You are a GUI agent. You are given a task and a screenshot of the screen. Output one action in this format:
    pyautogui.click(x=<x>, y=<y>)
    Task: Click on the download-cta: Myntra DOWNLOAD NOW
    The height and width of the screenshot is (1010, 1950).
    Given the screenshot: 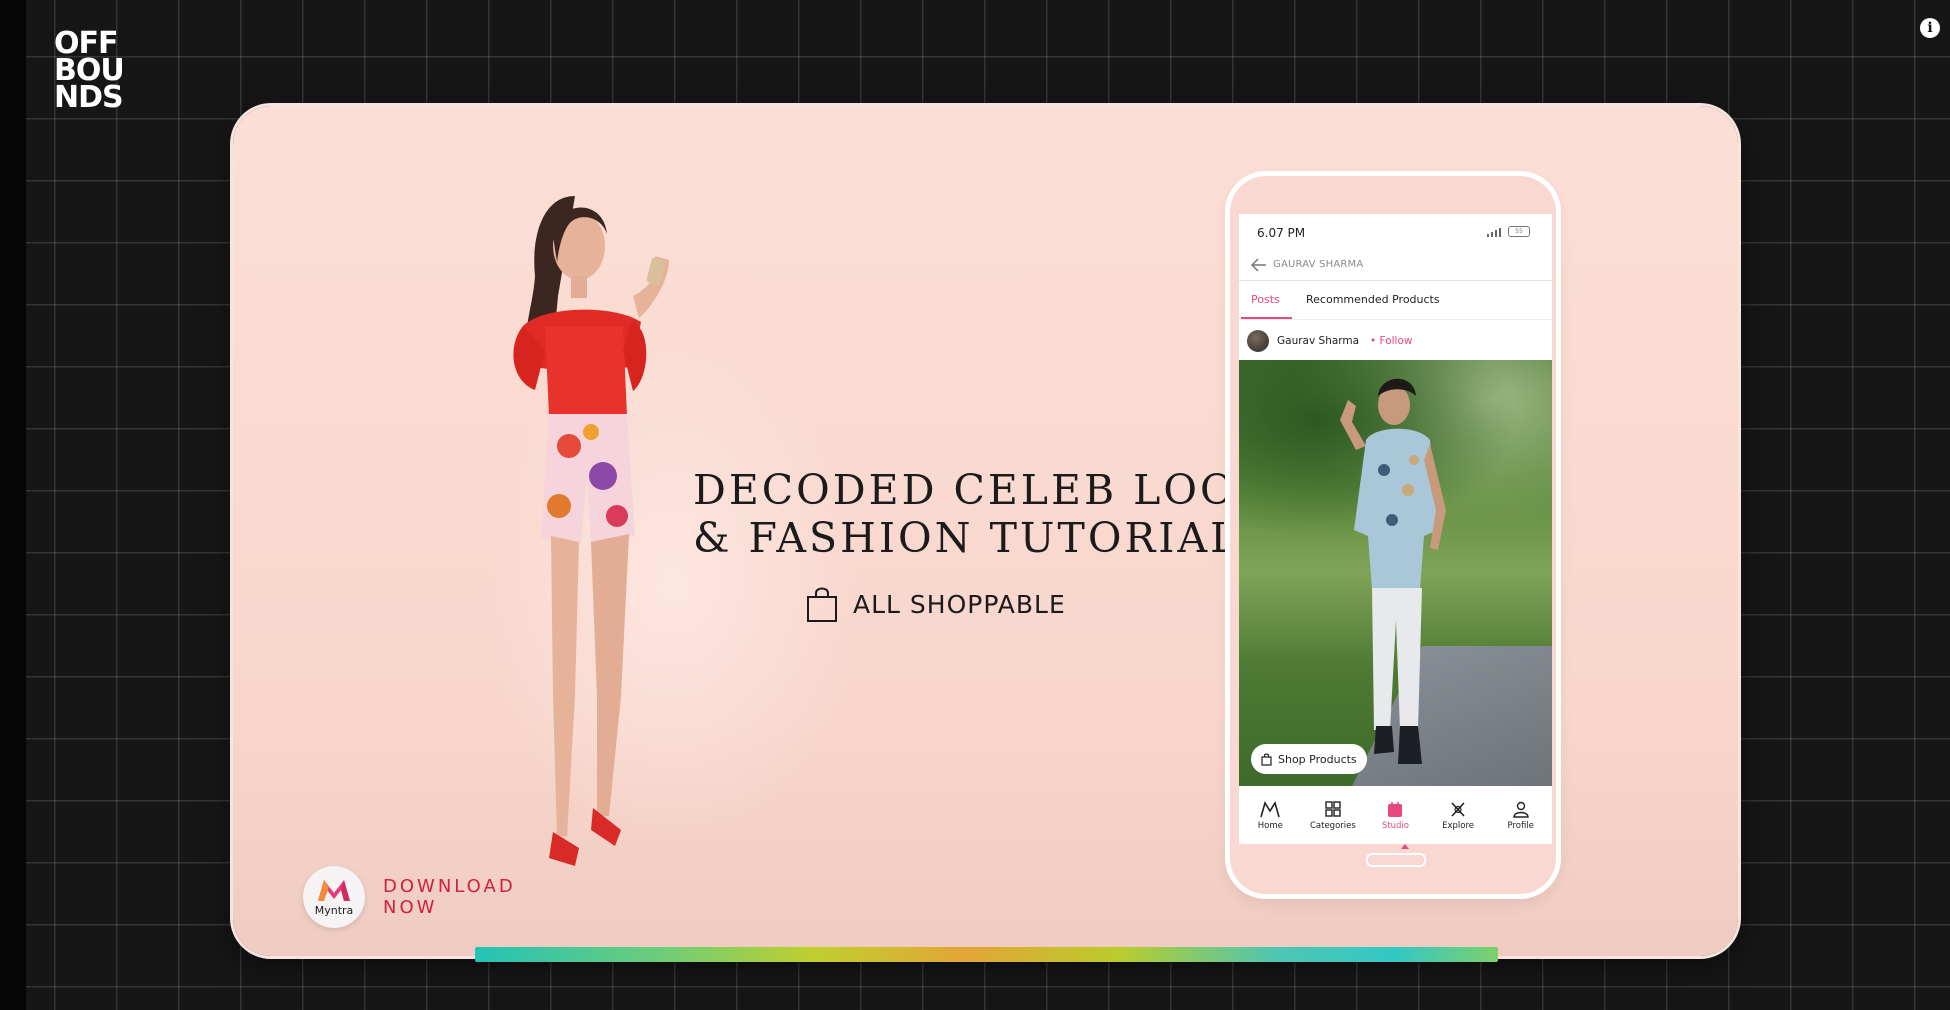 What is the action you would take?
    pyautogui.click(x=409, y=897)
    